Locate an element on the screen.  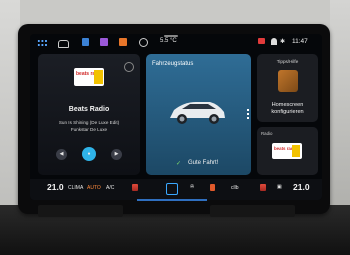
radio-mini-title: Radio is located at coordinates (267, 133).